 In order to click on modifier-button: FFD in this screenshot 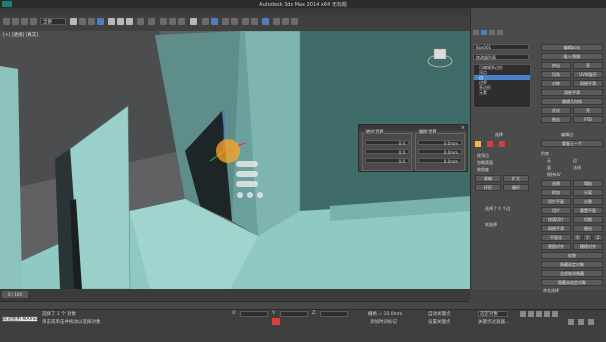, I will do `click(588, 119)`.